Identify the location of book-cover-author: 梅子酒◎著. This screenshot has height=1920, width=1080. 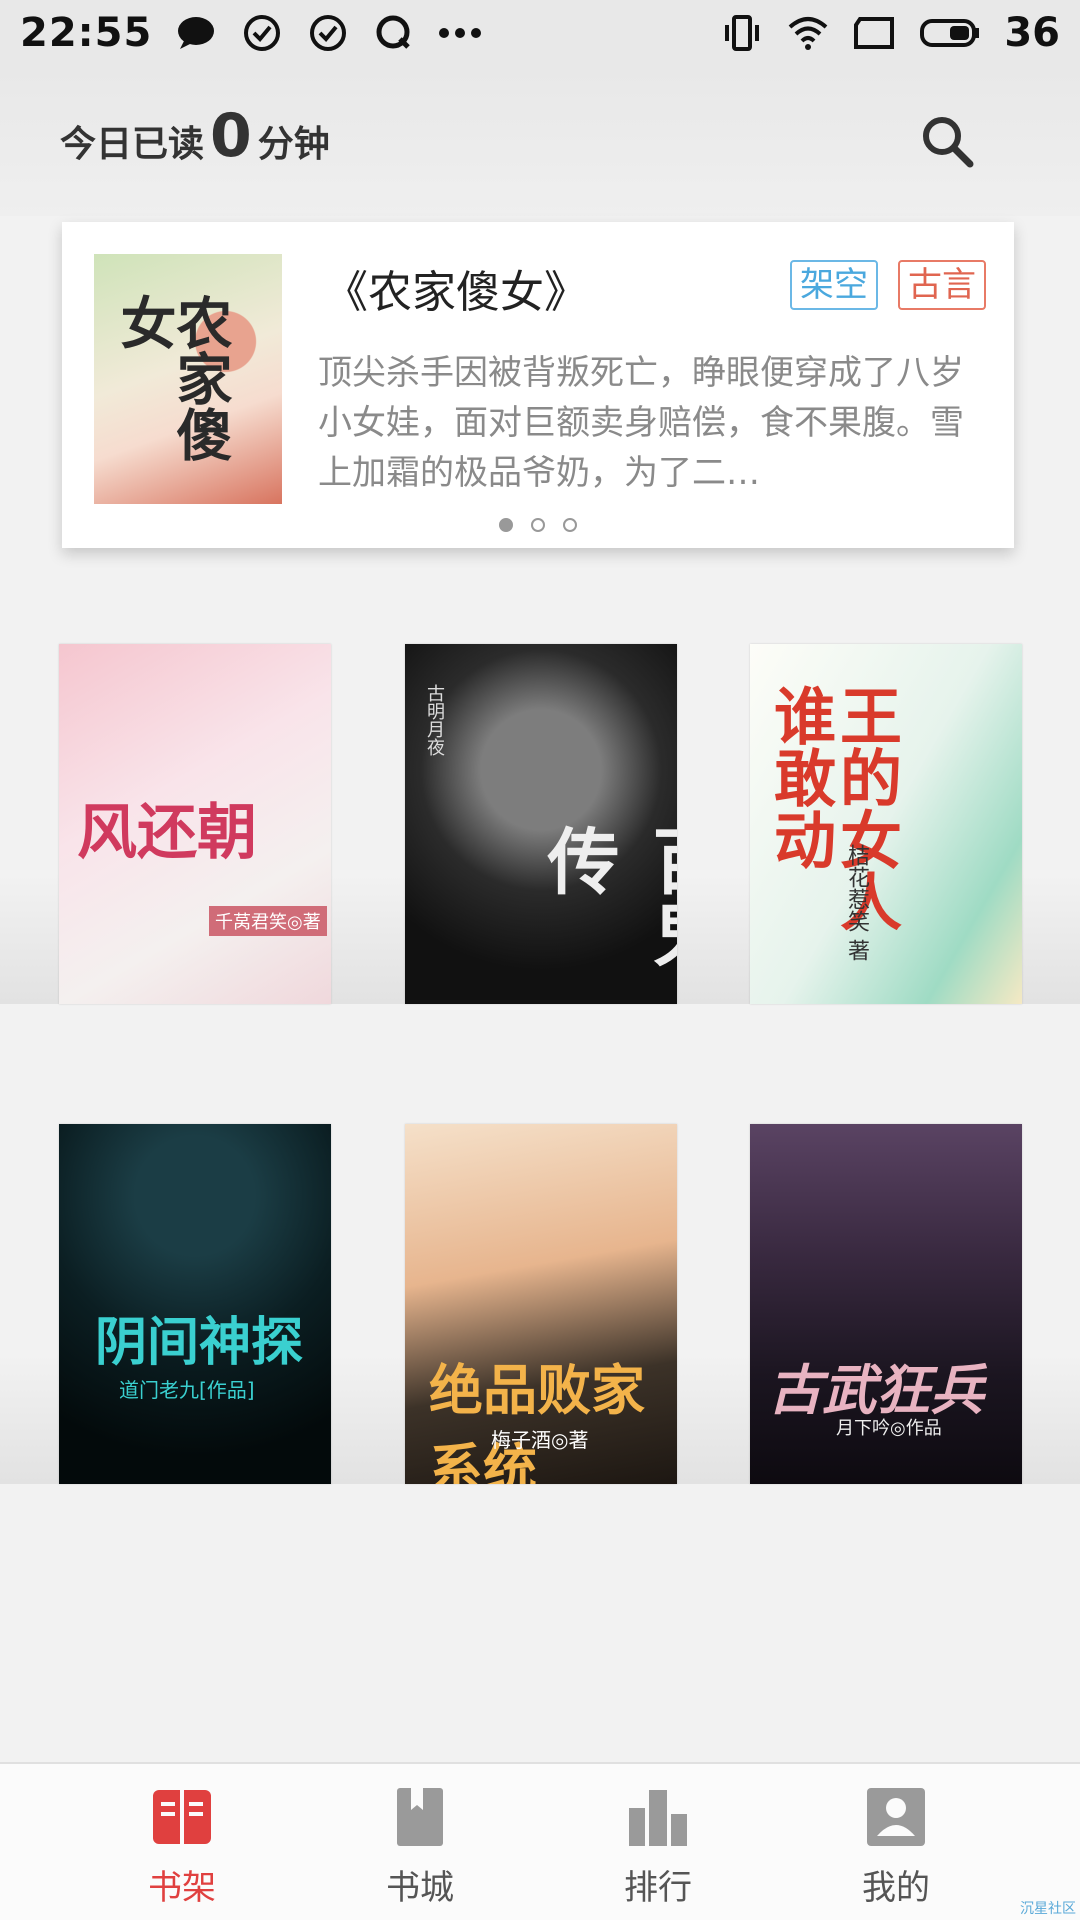
(540, 1440).